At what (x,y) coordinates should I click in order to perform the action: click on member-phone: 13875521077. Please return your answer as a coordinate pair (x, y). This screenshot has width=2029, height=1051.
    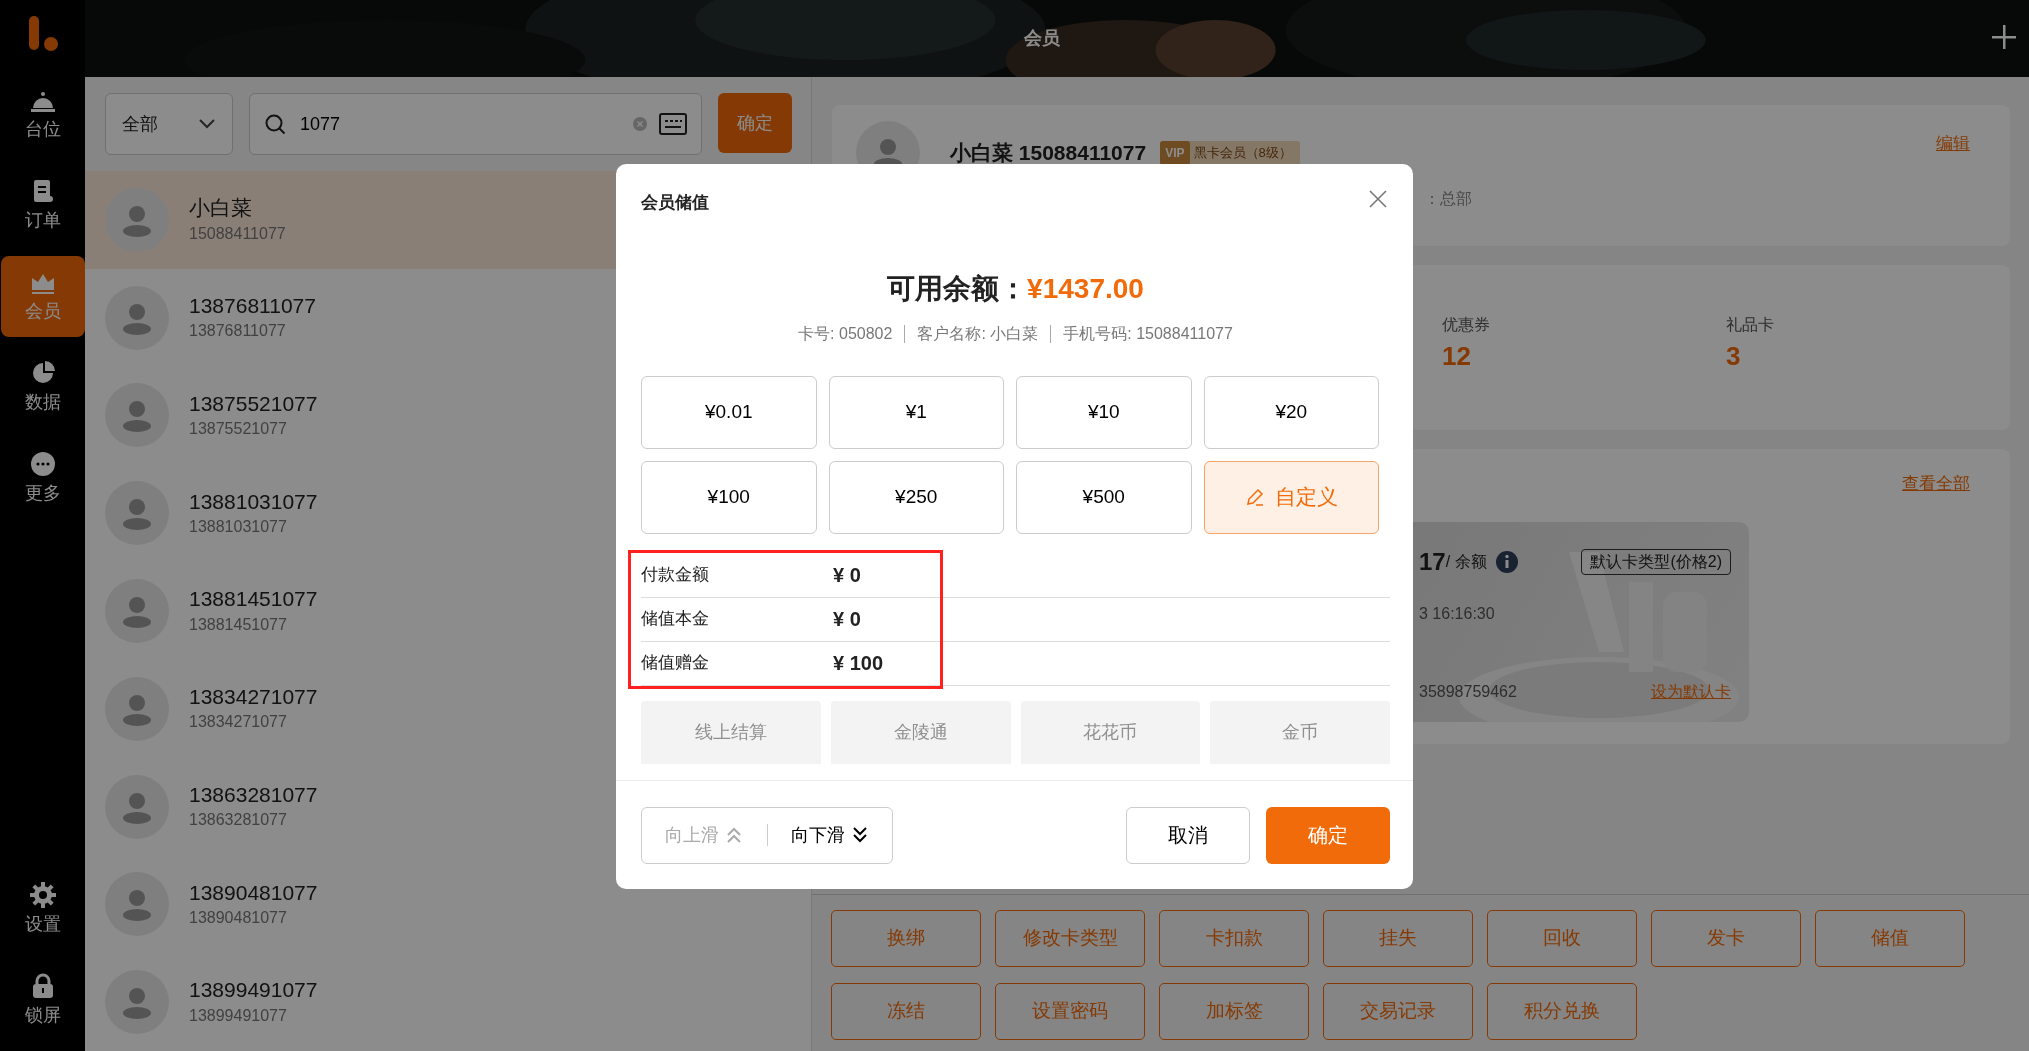
    Looking at the image, I should click on (238, 429).